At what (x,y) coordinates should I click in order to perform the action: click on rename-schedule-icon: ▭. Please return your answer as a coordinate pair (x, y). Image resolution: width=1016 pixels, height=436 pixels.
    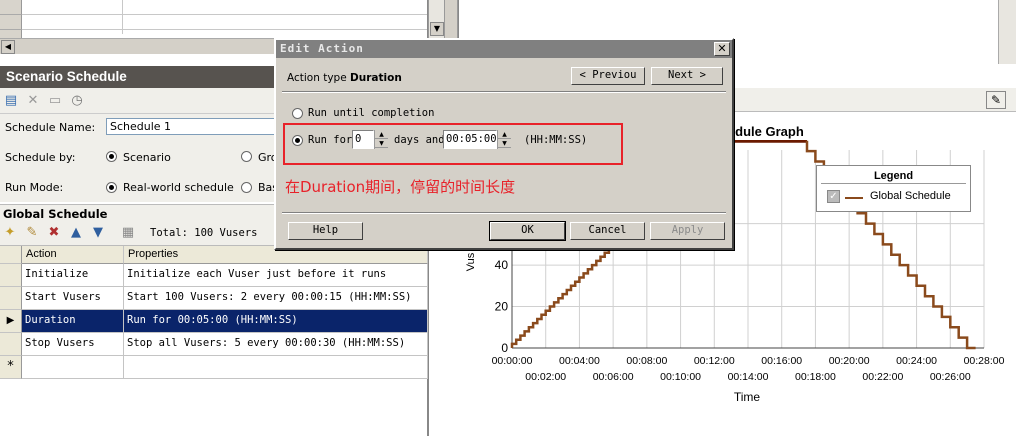
    Looking at the image, I should click on (55, 101).